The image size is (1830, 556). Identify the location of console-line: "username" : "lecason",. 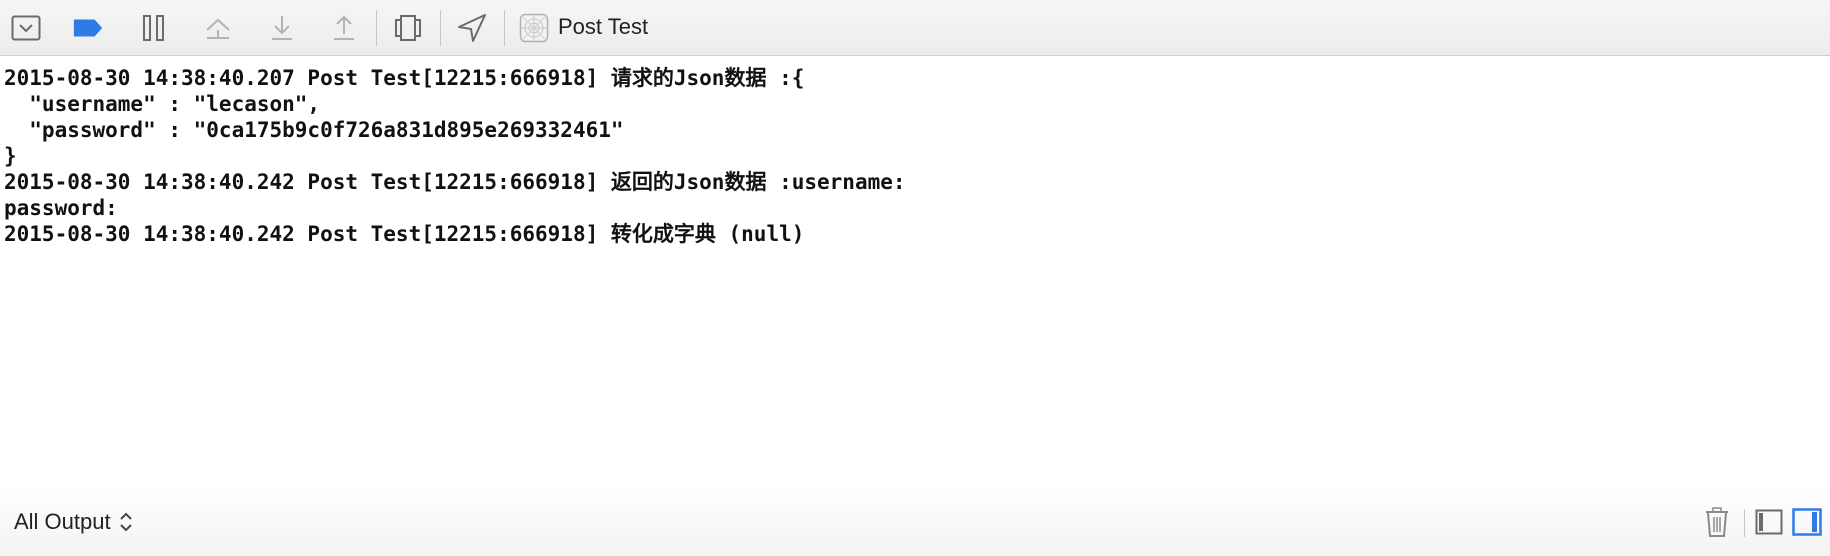
(162, 104).